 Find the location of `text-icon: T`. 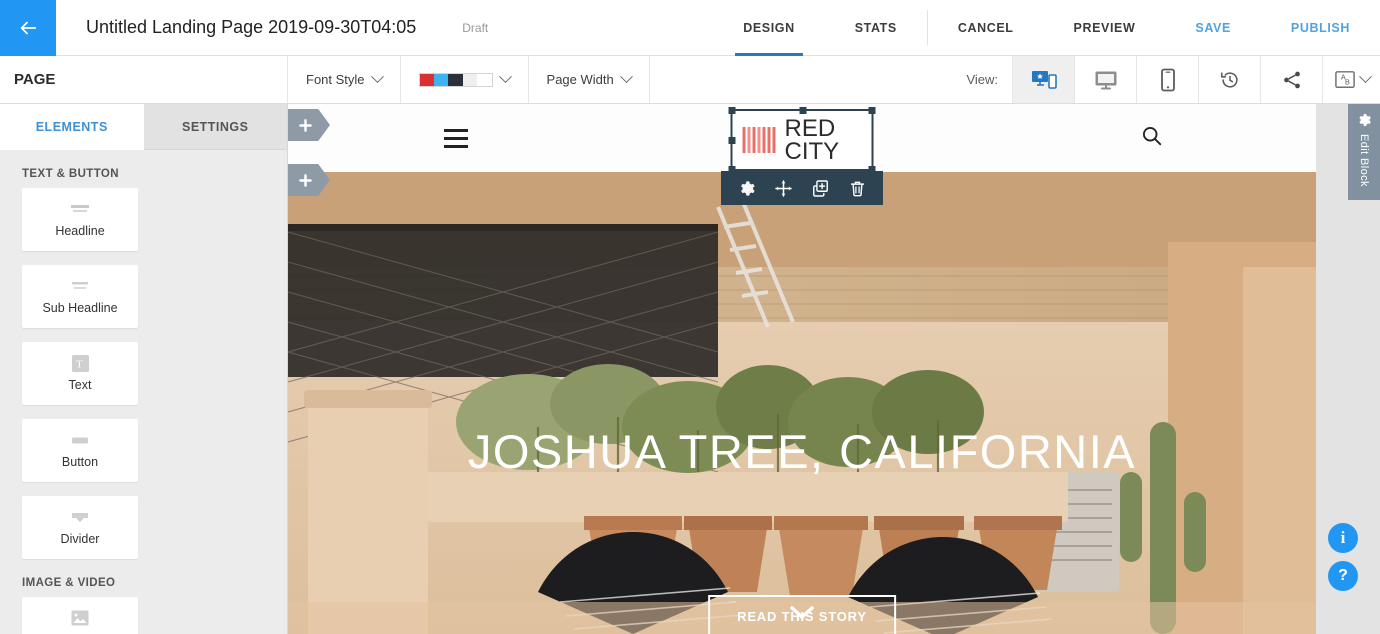

text-icon: T is located at coordinates (80, 363).